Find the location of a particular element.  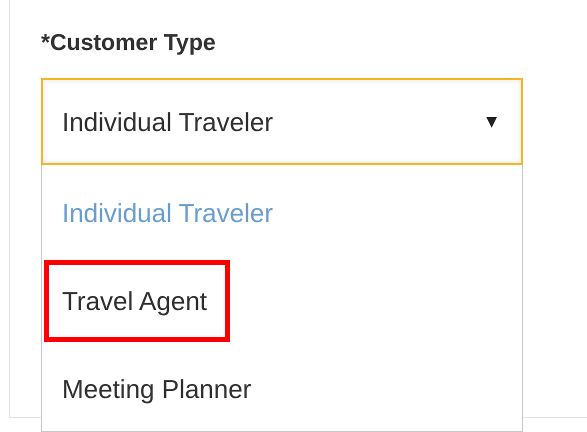

dropdown-option: Travel Agent is located at coordinates (137, 301).